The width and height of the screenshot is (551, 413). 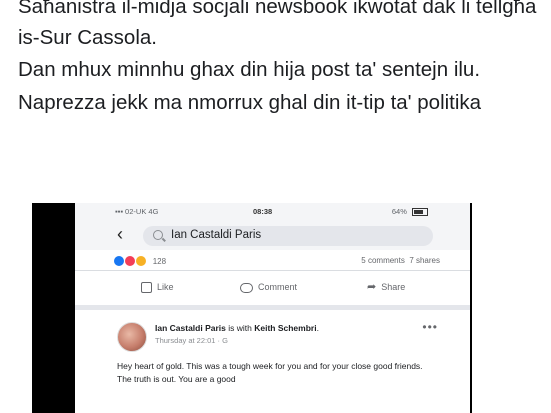 What do you see at coordinates (430, 327) in the screenshot?
I see `more-options-icon: •••` at bounding box center [430, 327].